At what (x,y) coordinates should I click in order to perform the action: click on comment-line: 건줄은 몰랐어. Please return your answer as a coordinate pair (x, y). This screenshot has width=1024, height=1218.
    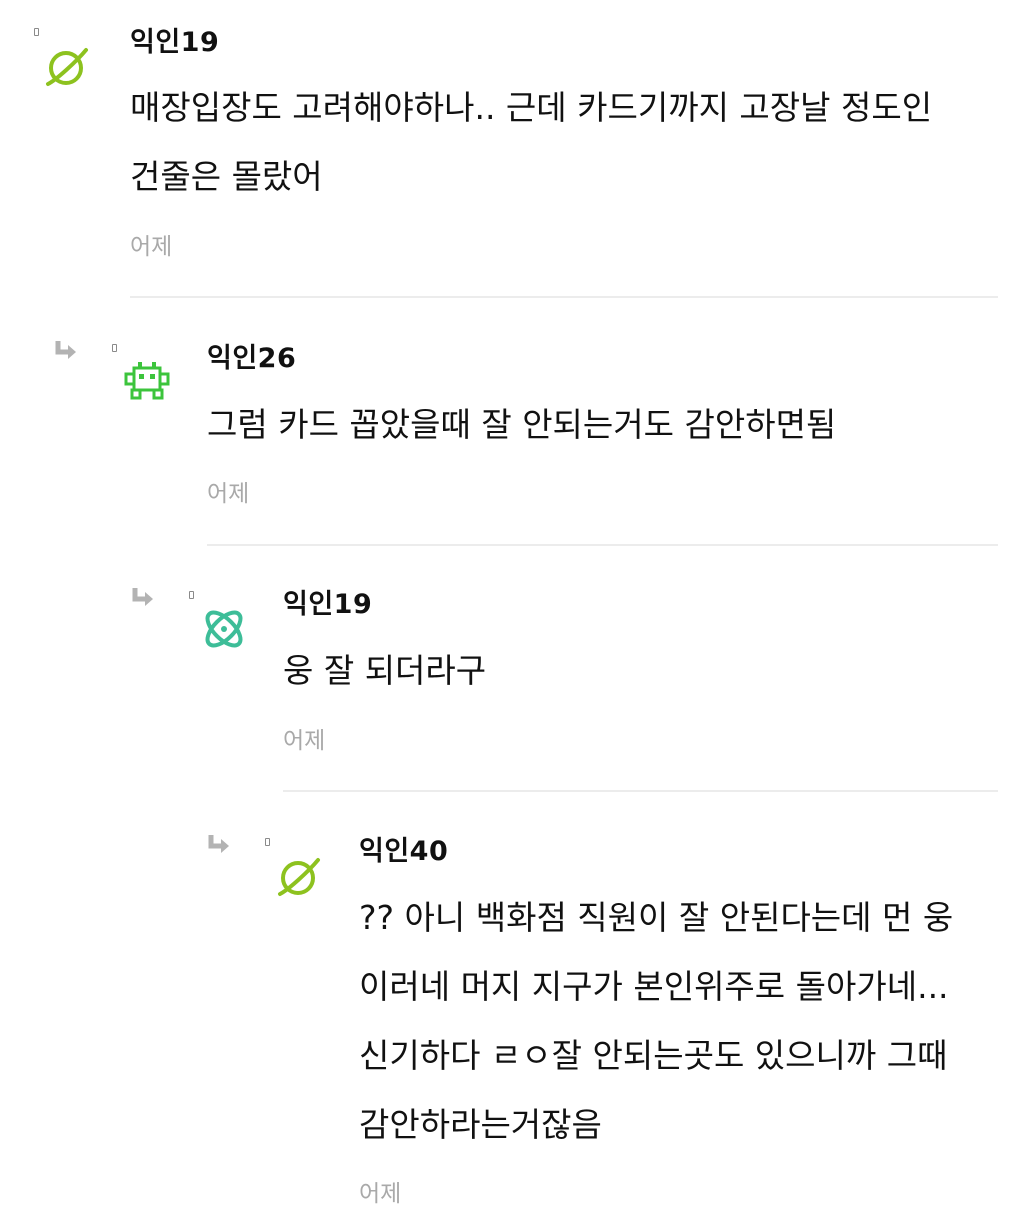
    Looking at the image, I should click on (226, 176).